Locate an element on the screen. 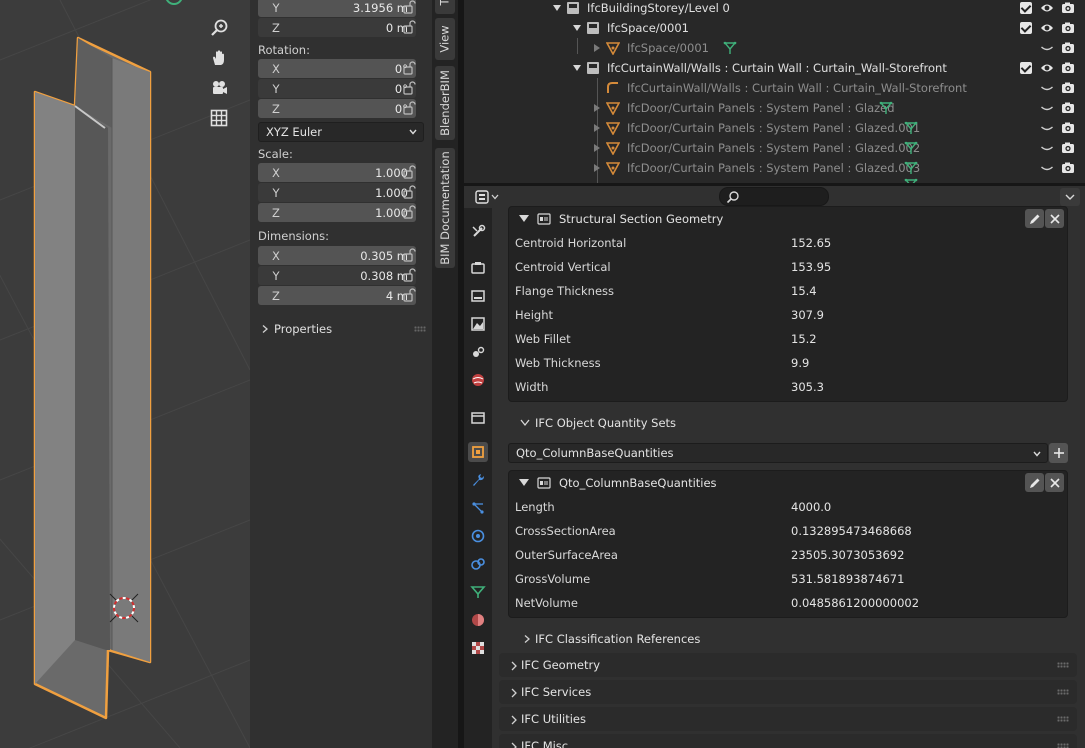 This screenshot has height=748, width=1085. property-value: 15.2 is located at coordinates (804, 339).